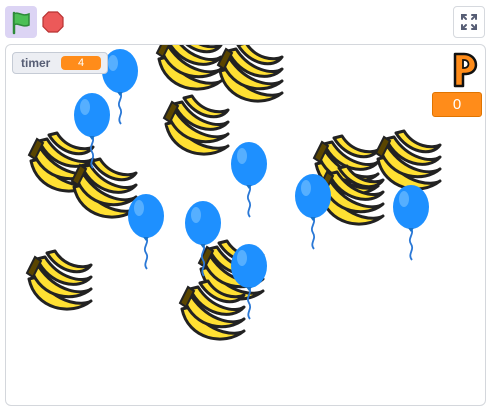  What do you see at coordinates (60, 63) in the screenshot?
I see `timer-variable-monitor: timer 4` at bounding box center [60, 63].